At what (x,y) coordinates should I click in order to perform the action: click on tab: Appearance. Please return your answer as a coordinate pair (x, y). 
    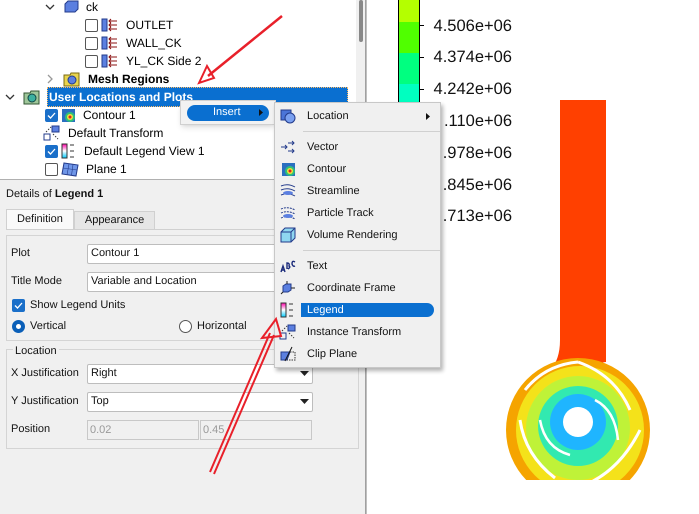
    Looking at the image, I should click on (115, 219).